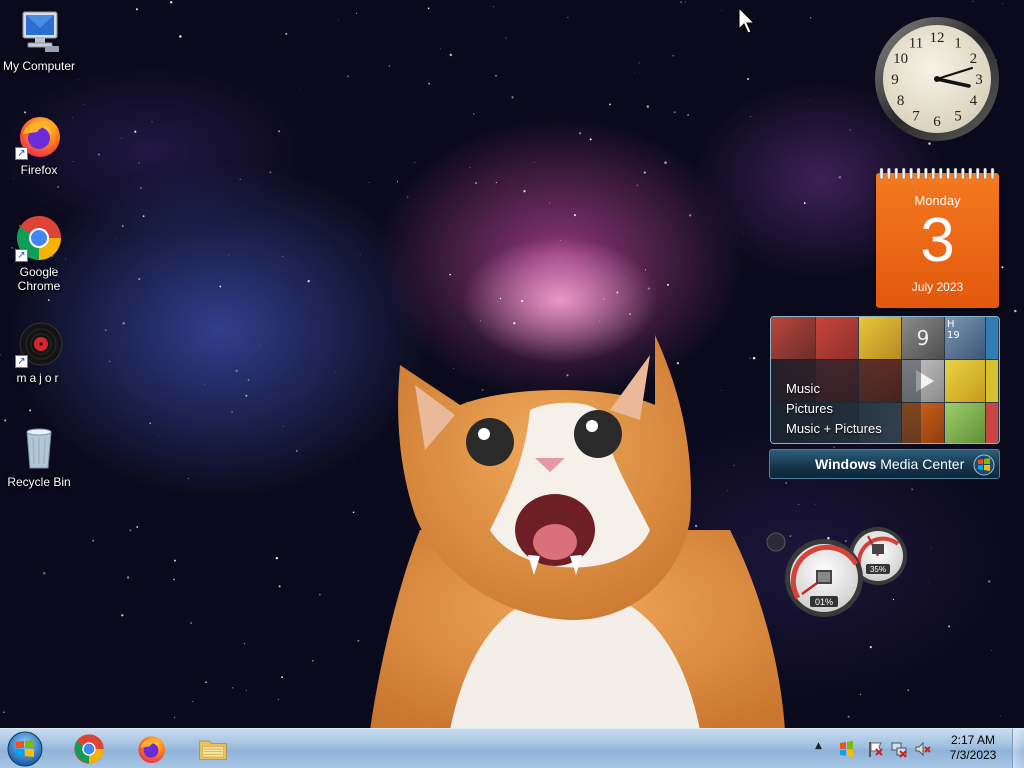 This screenshot has width=1024, height=768. What do you see at coordinates (895, 80) in the screenshot?
I see `clock-numeral: 9` at bounding box center [895, 80].